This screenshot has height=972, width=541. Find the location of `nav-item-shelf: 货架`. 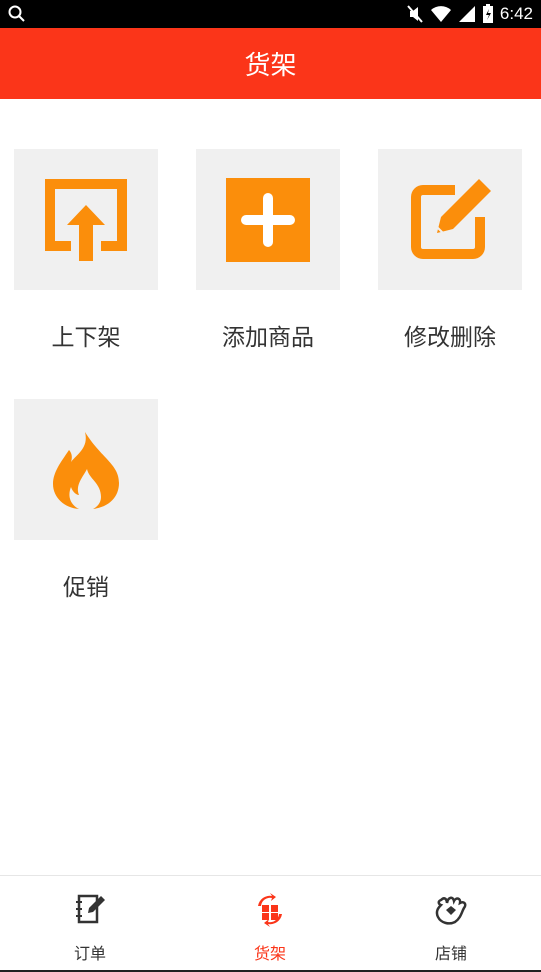

nav-item-shelf: 货架 is located at coordinates (270, 923).